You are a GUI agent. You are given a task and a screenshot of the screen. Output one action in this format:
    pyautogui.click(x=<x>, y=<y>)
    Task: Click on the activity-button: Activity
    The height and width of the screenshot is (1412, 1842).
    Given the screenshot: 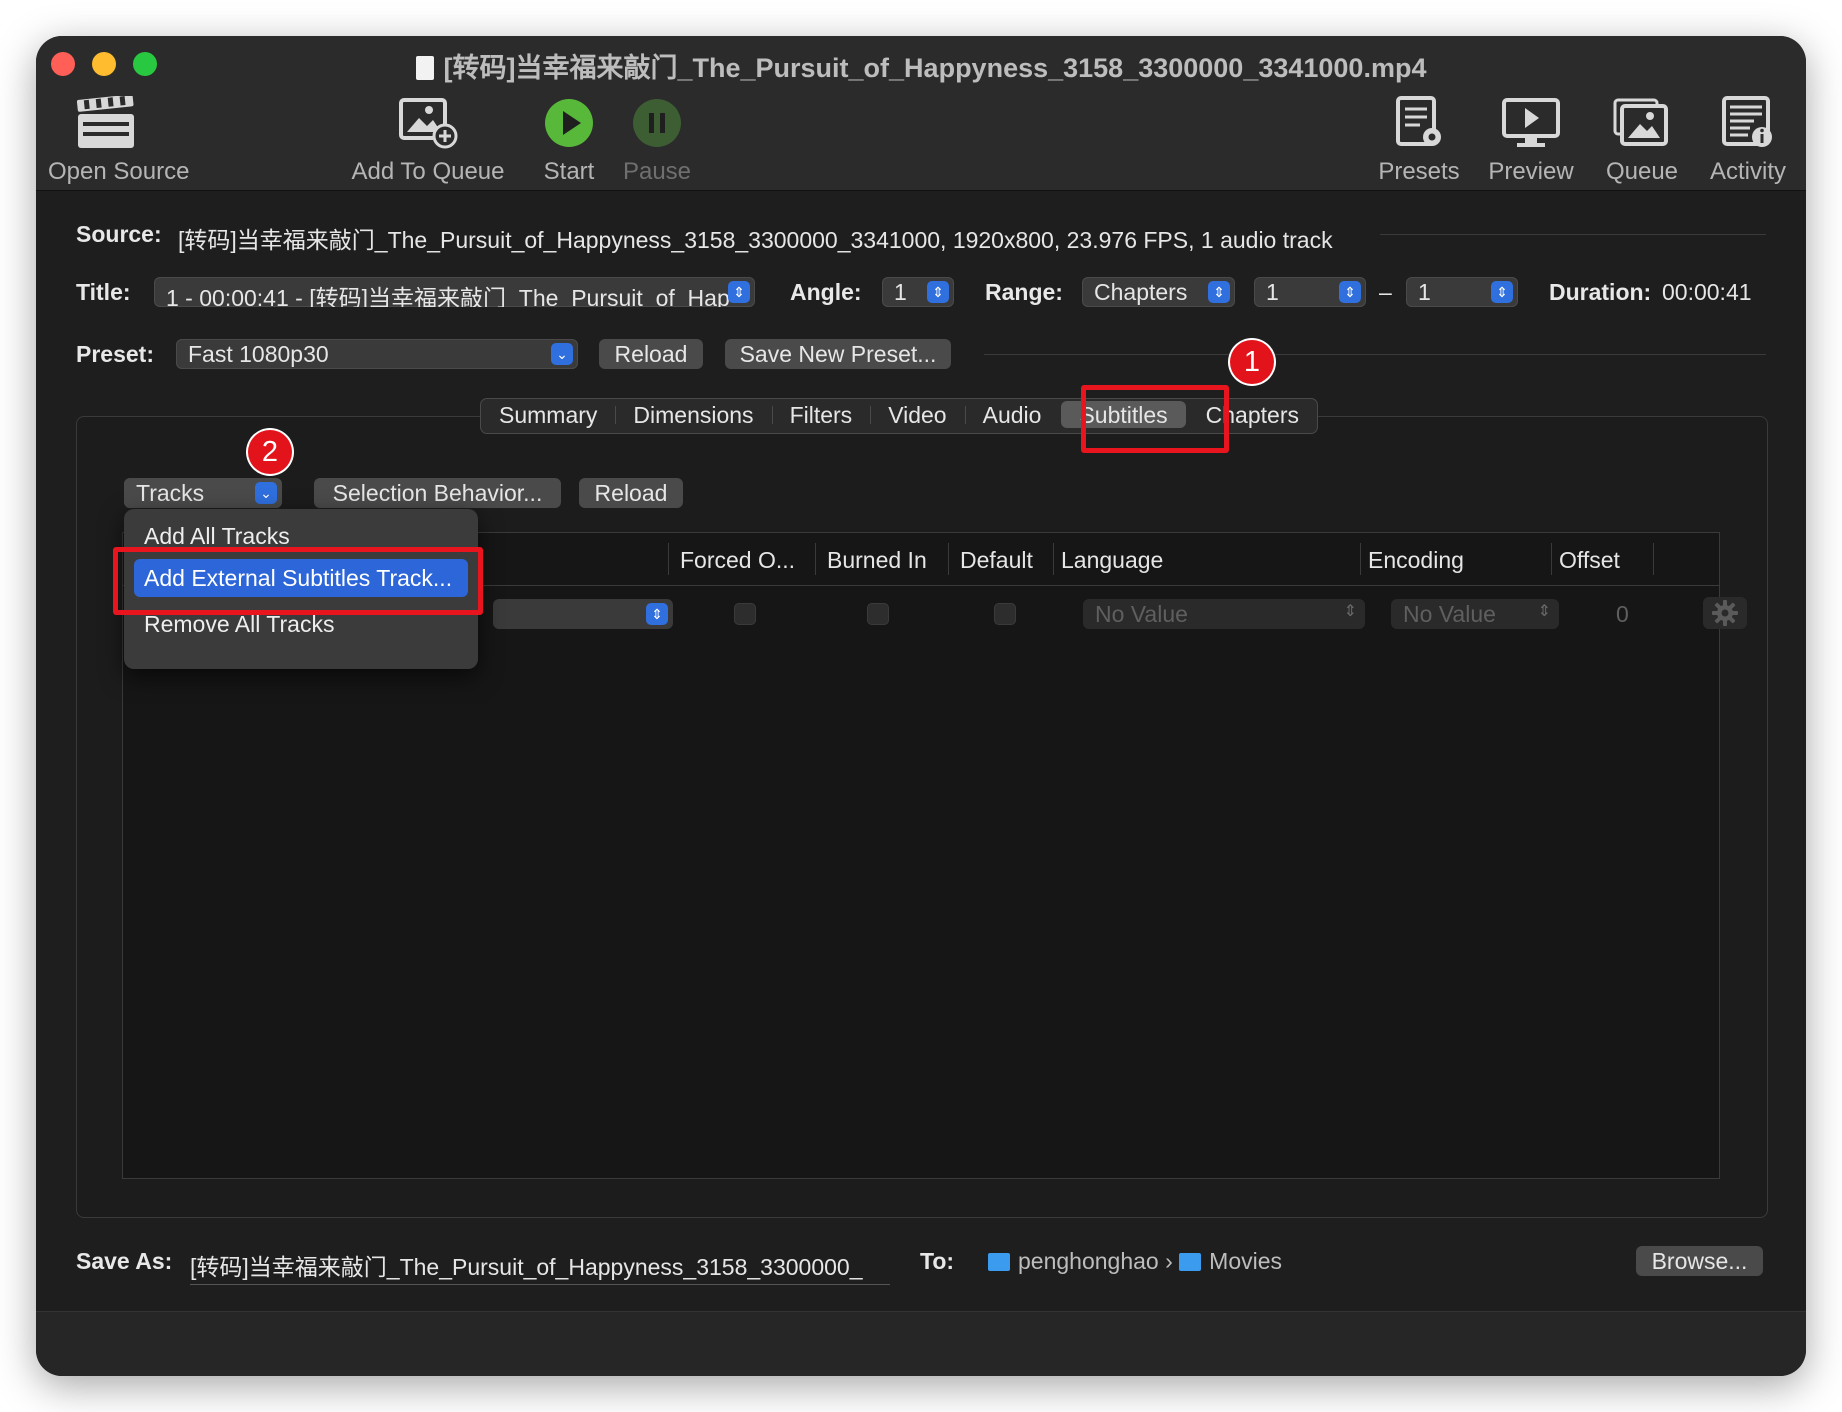 What is the action you would take?
    pyautogui.click(x=1748, y=139)
    